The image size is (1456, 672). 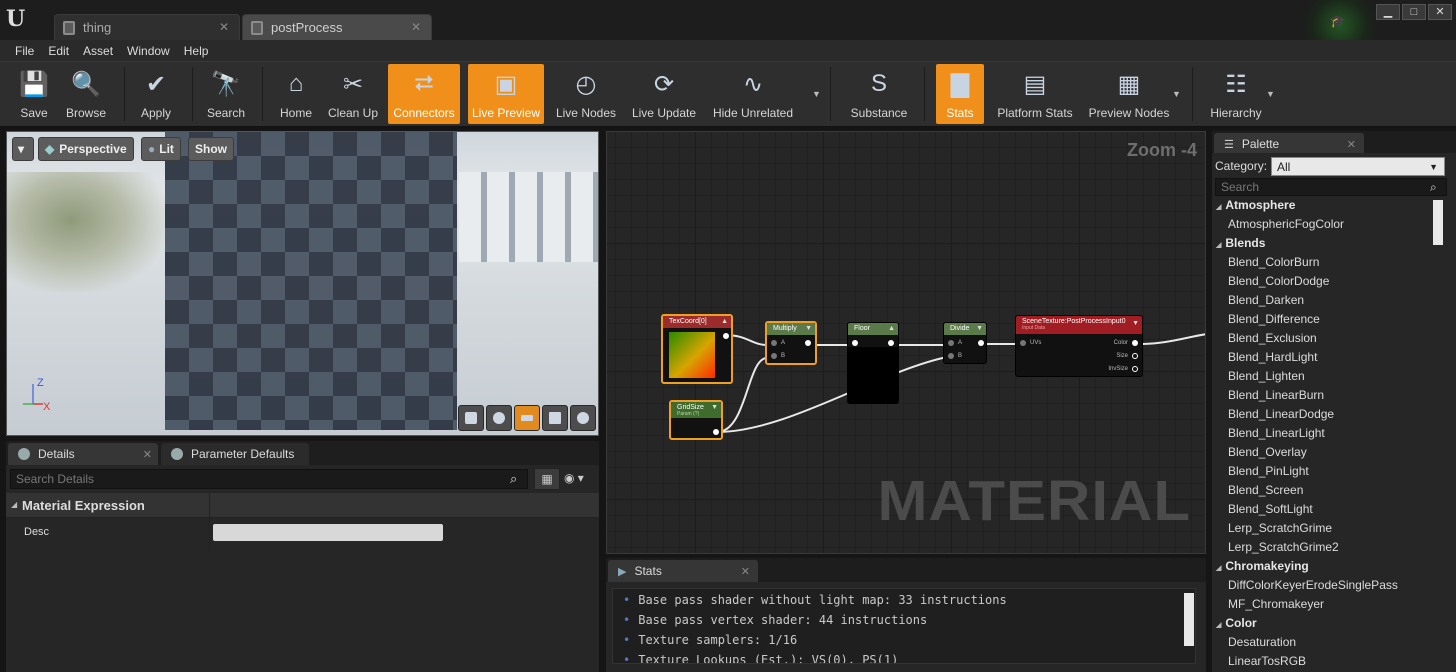 I want to click on clean-up-button: ✂ Clean Up, so click(x=353, y=94).